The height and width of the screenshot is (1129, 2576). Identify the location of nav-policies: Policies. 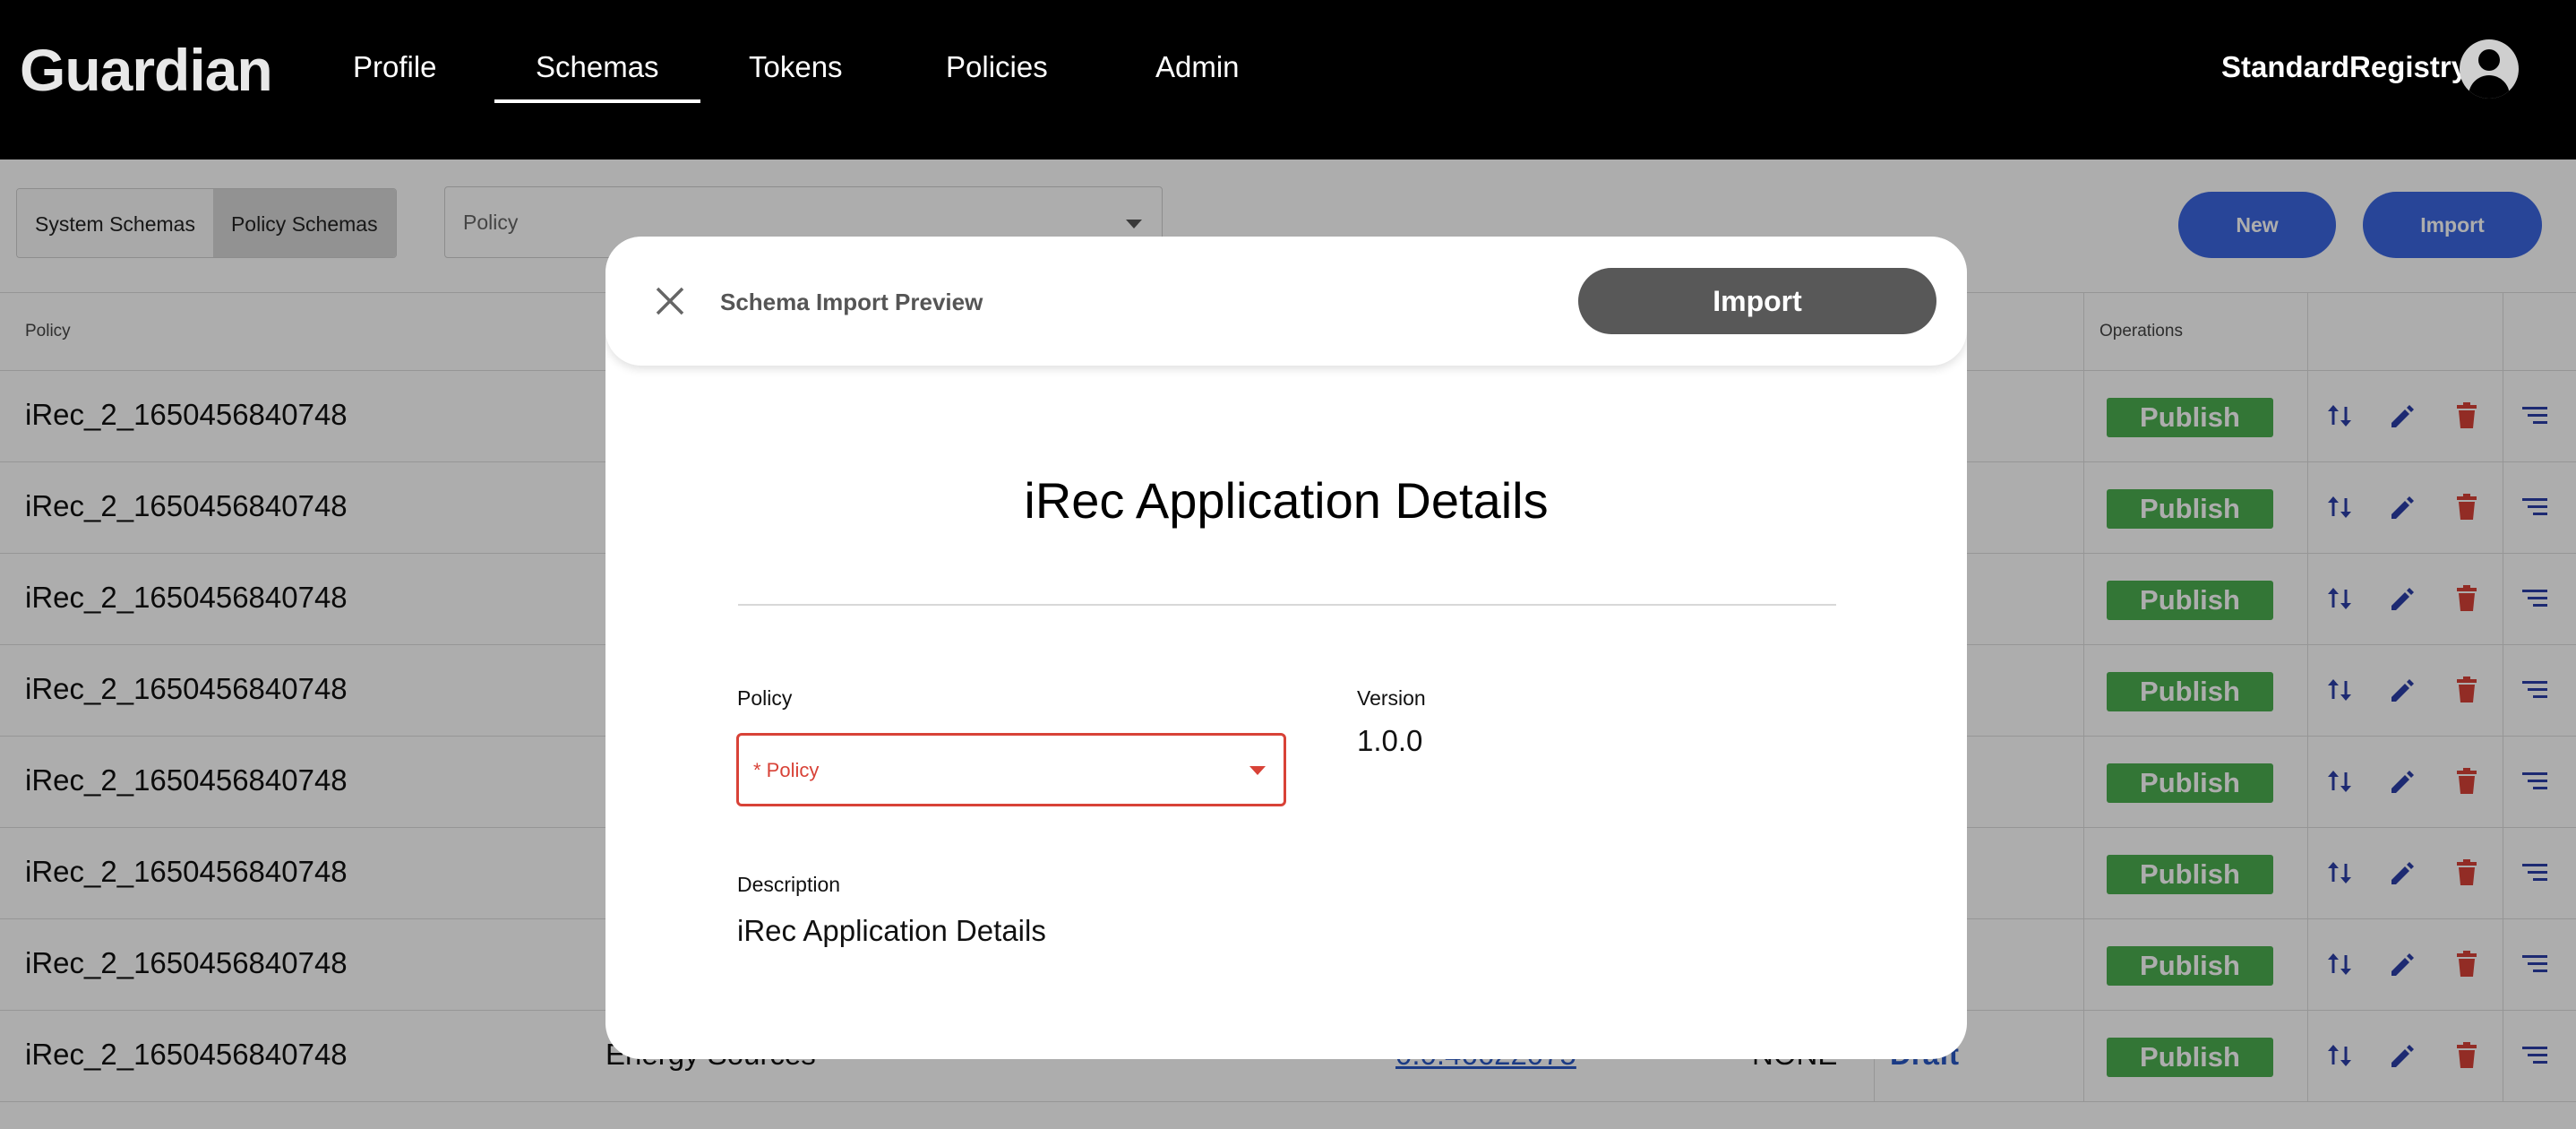
(997, 77).